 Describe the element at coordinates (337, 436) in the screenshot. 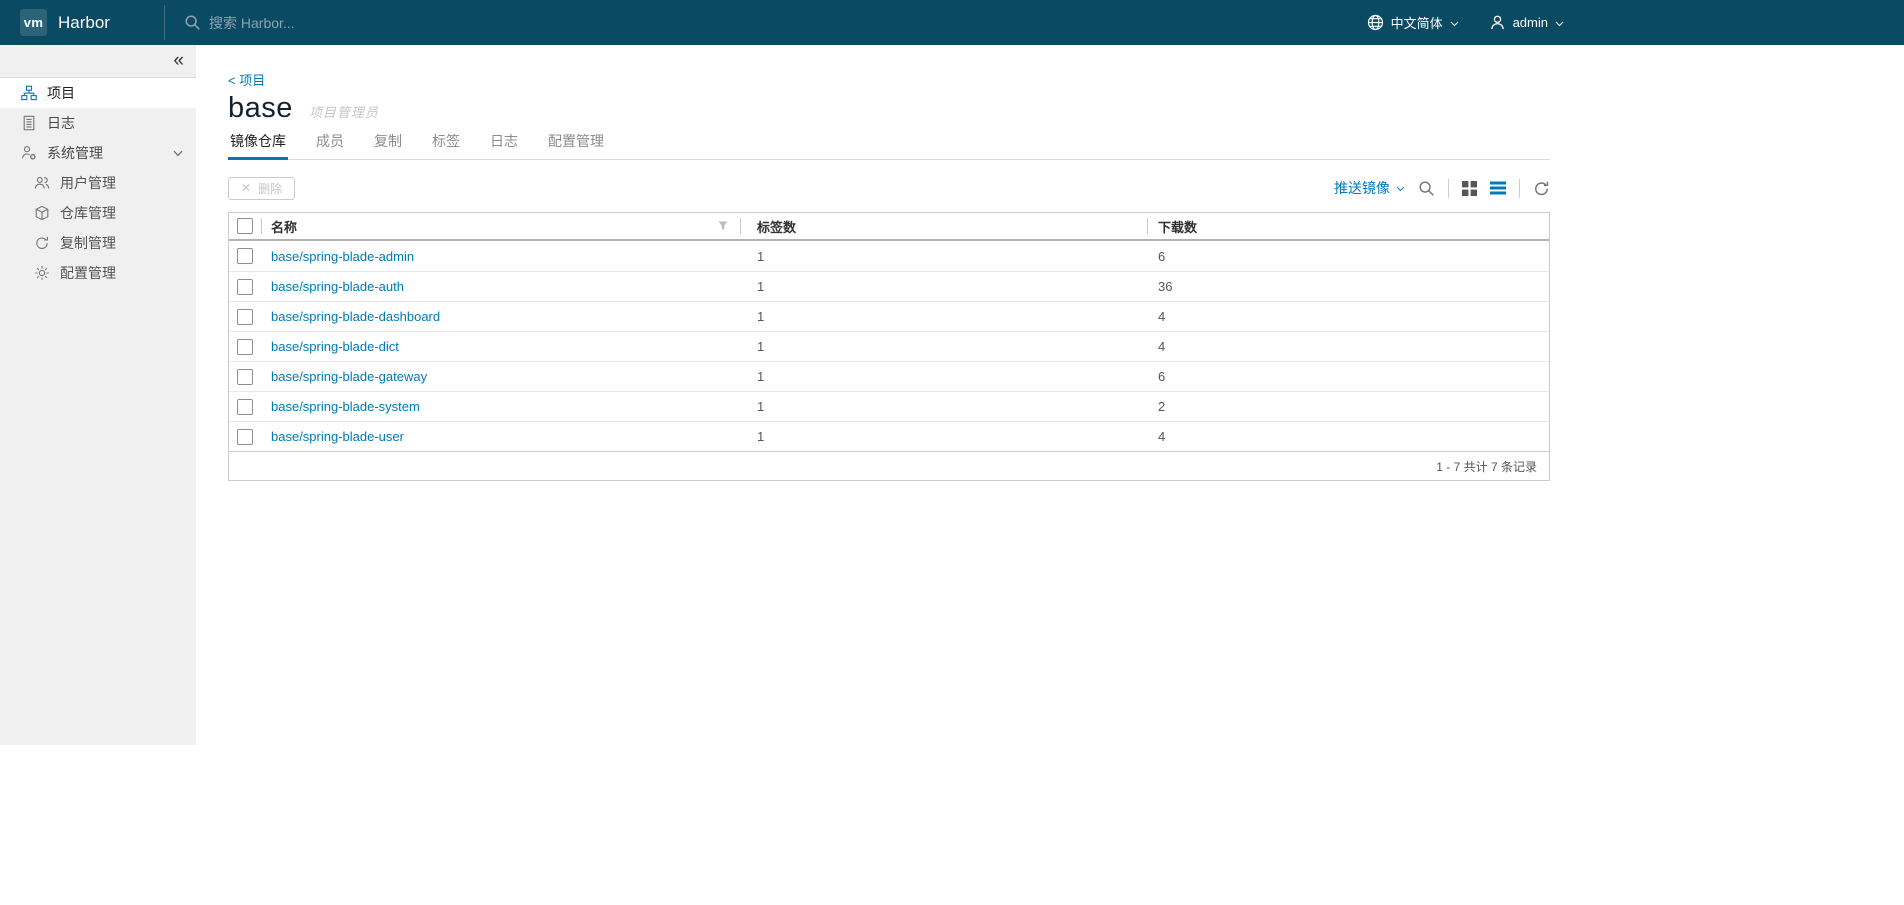

I see `repo-link: base/spring-blade-user` at that location.